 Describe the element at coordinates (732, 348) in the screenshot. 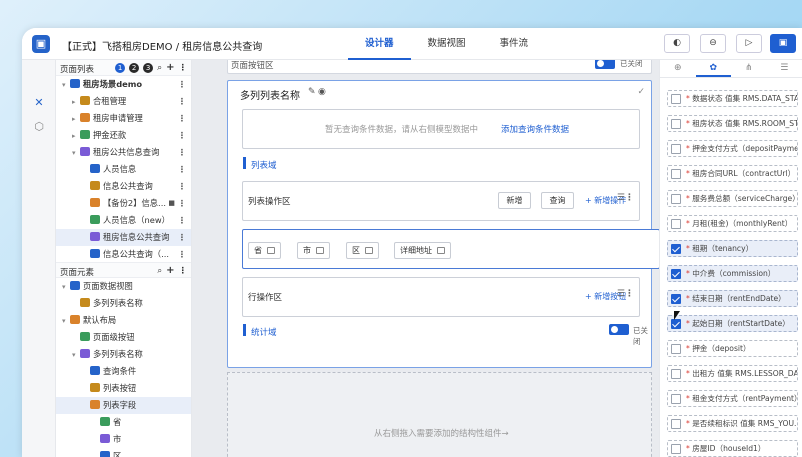

I see `model-field-item: * 押金（deposit）` at that location.